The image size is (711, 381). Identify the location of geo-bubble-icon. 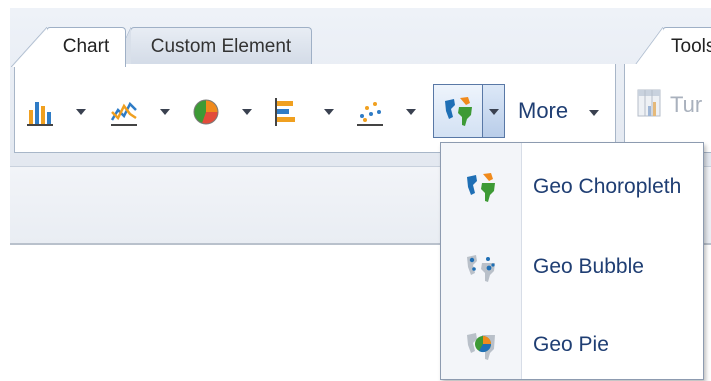
(481, 268).